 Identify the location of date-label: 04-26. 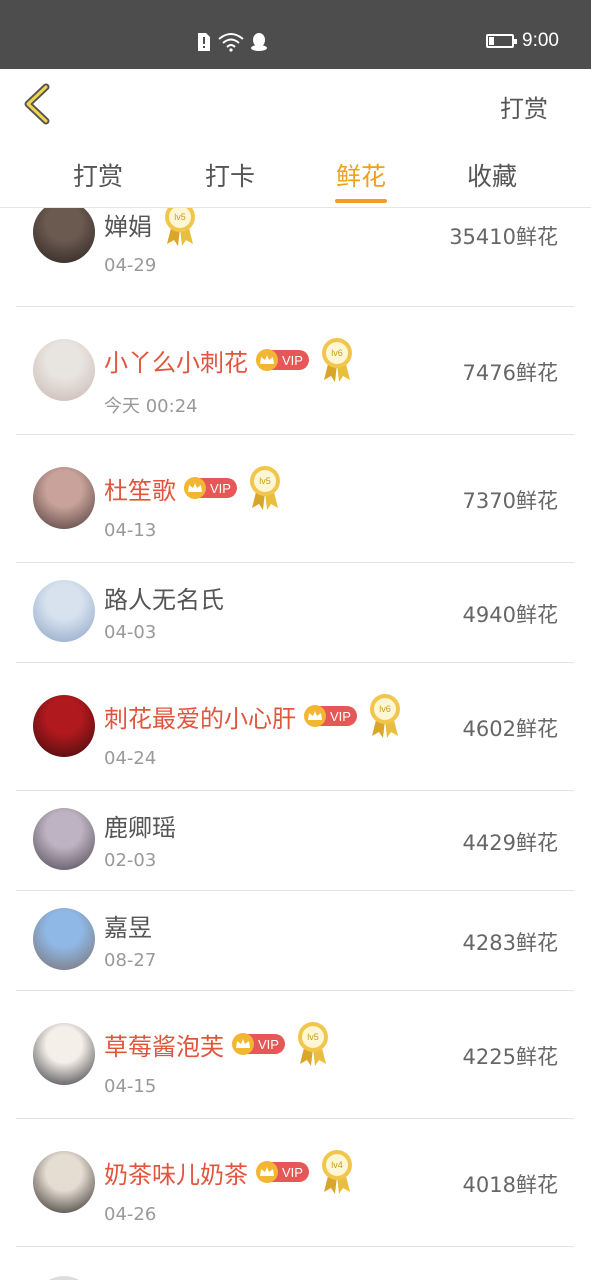
(130, 1214).